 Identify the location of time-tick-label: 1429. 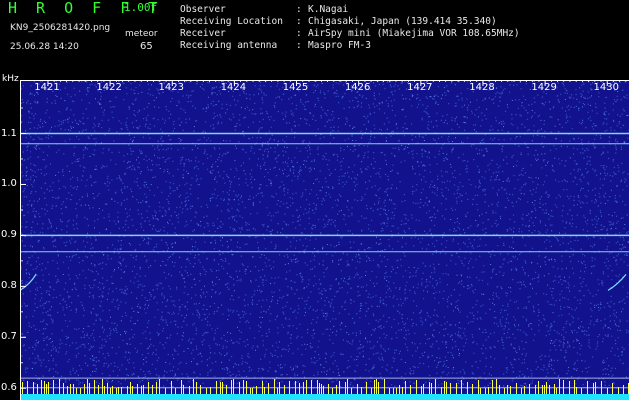
(543, 87).